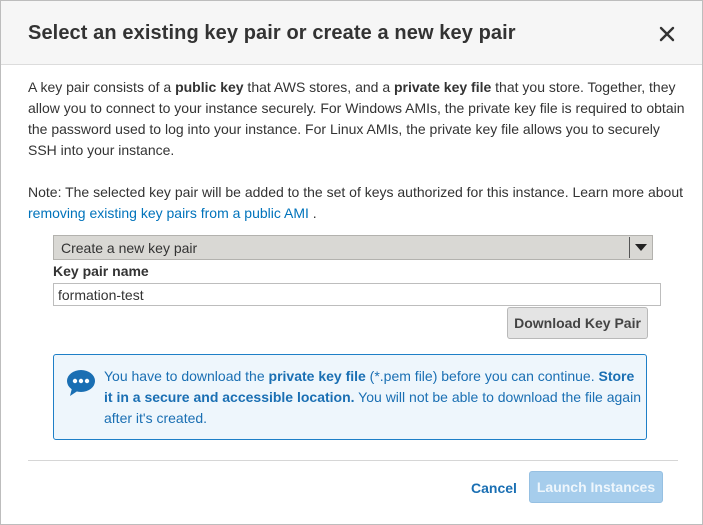 This screenshot has width=703, height=525. Describe the element at coordinates (102, 87) in the screenshot. I see `intro-text-1: A key pair consists of a` at that location.